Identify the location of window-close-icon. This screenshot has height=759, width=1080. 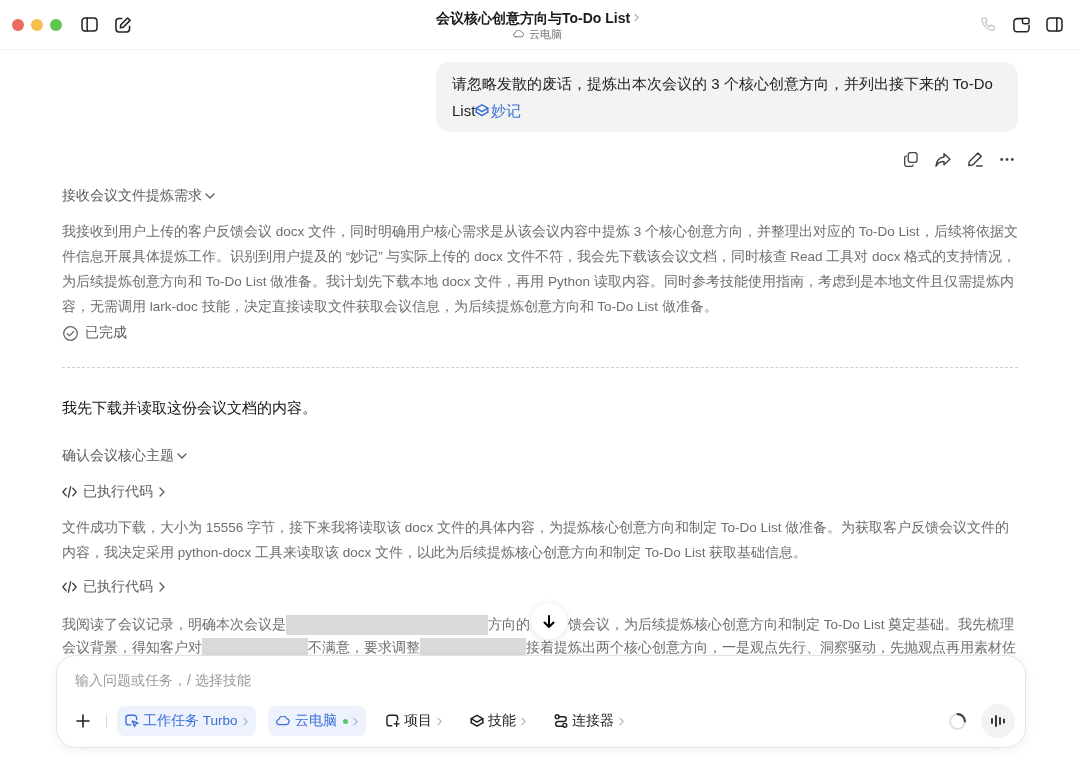
(18, 24).